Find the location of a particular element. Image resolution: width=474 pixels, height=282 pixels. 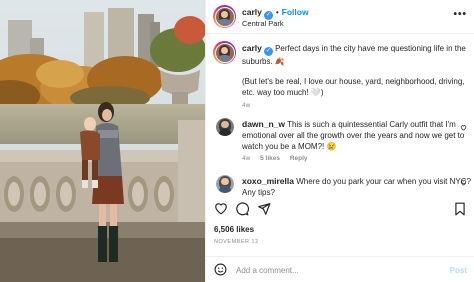

location-link: Central Park is located at coordinates (263, 23).